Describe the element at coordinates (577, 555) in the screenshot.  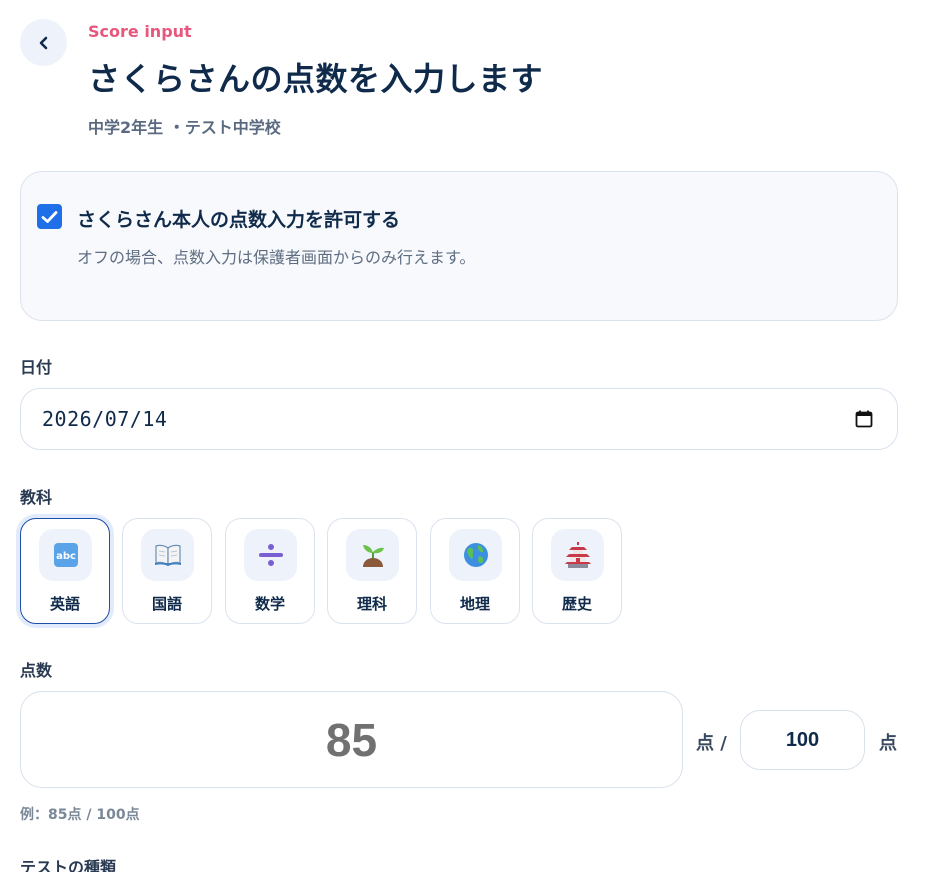
I see `castle-icon` at that location.